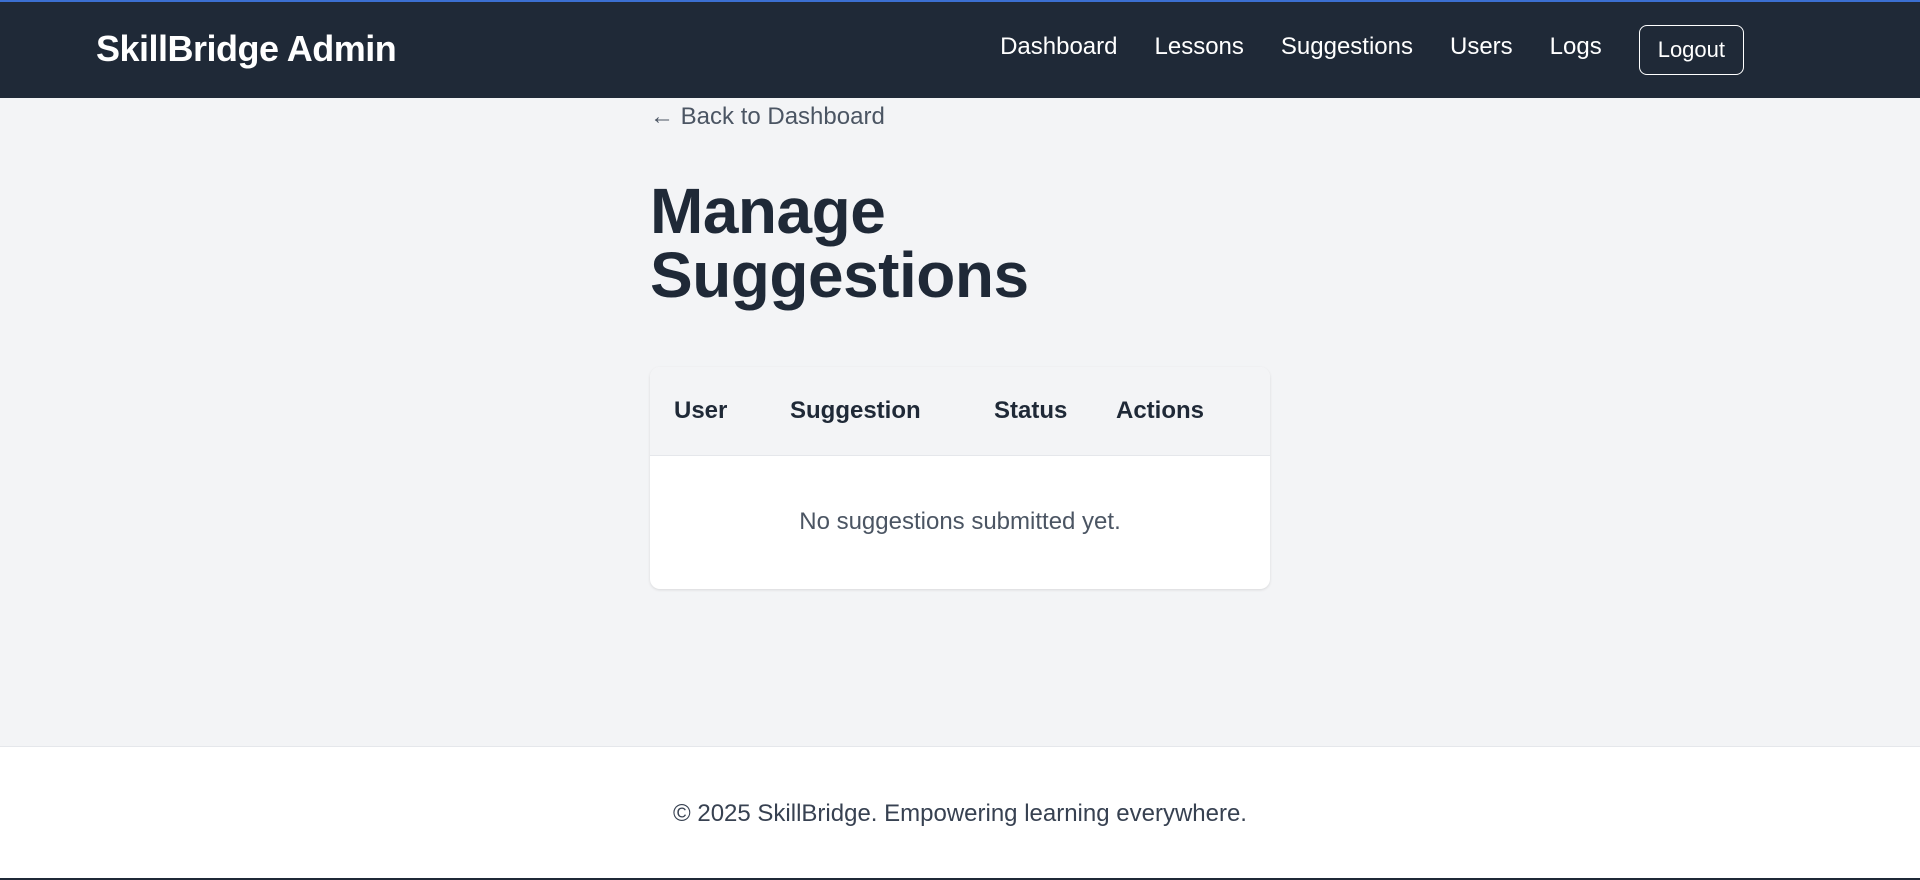 The height and width of the screenshot is (880, 1920). I want to click on page-title: Manage Suggestions, so click(839, 243).